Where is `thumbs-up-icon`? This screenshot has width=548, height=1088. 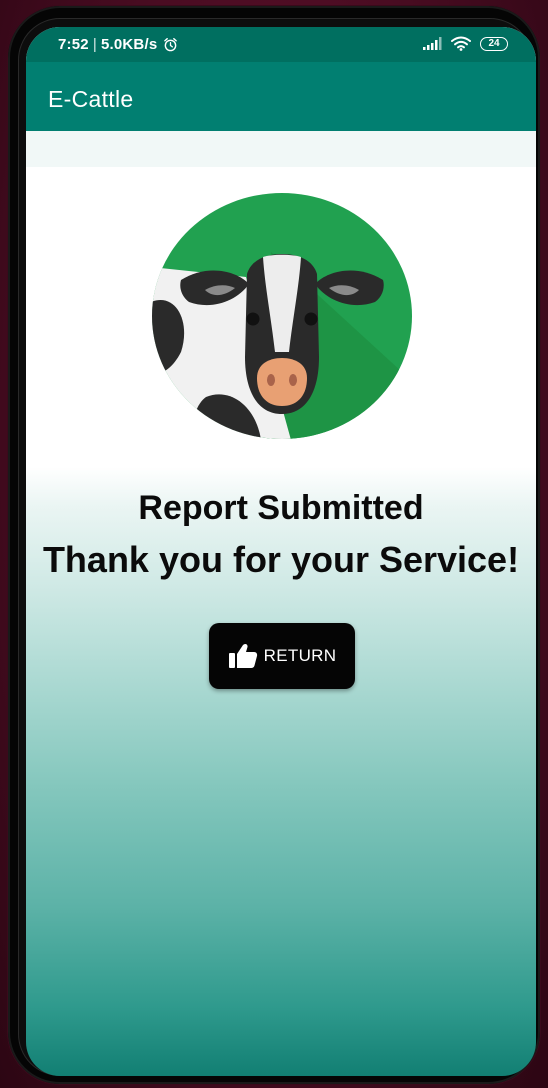
thumbs-up-icon is located at coordinates (243, 656).